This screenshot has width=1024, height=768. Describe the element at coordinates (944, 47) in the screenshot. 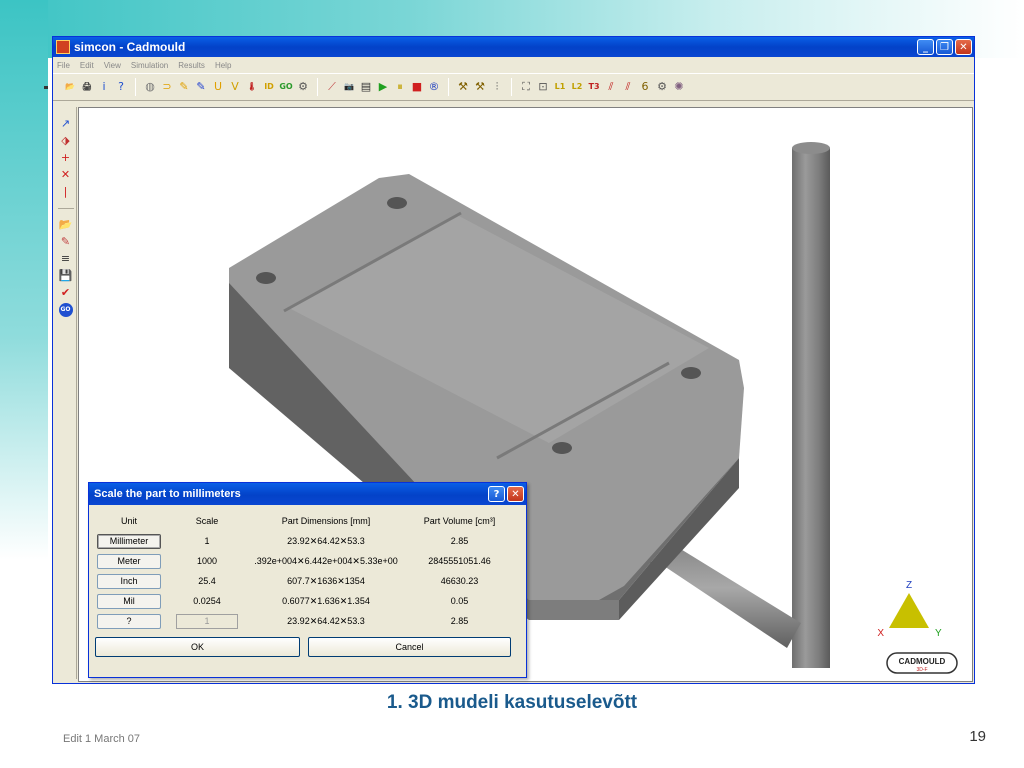

I see `restore-button: ❐` at that location.